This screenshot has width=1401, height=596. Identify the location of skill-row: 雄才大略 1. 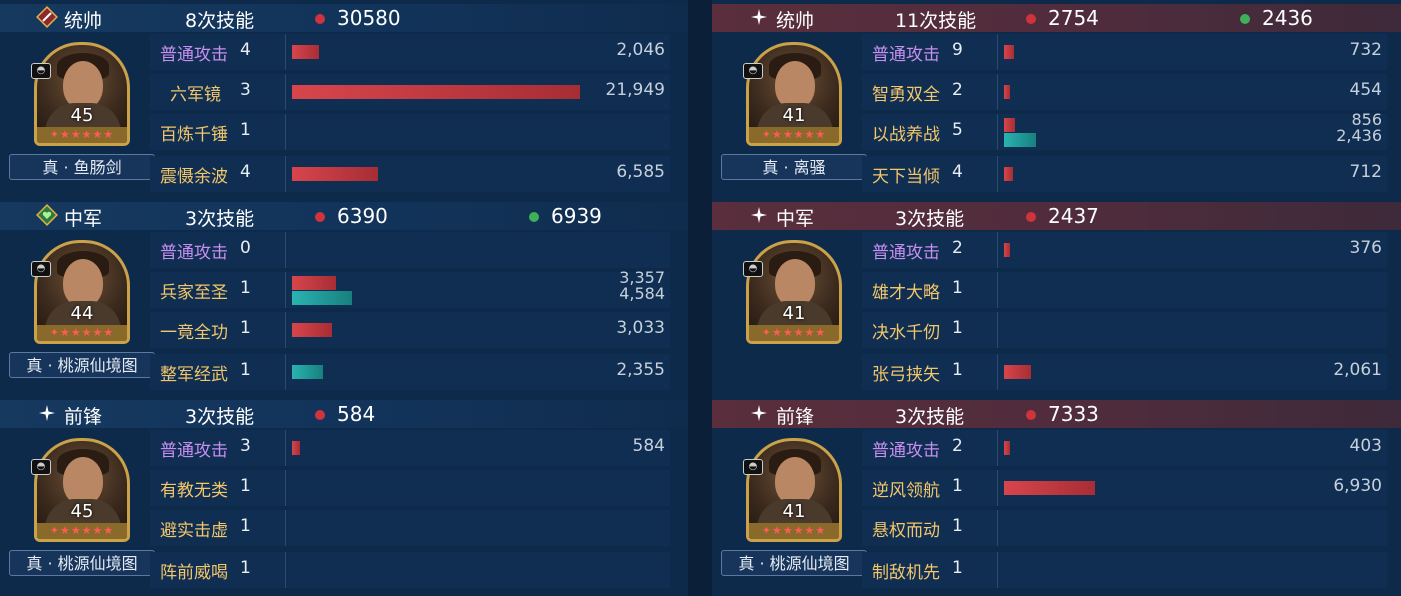
(1124, 290).